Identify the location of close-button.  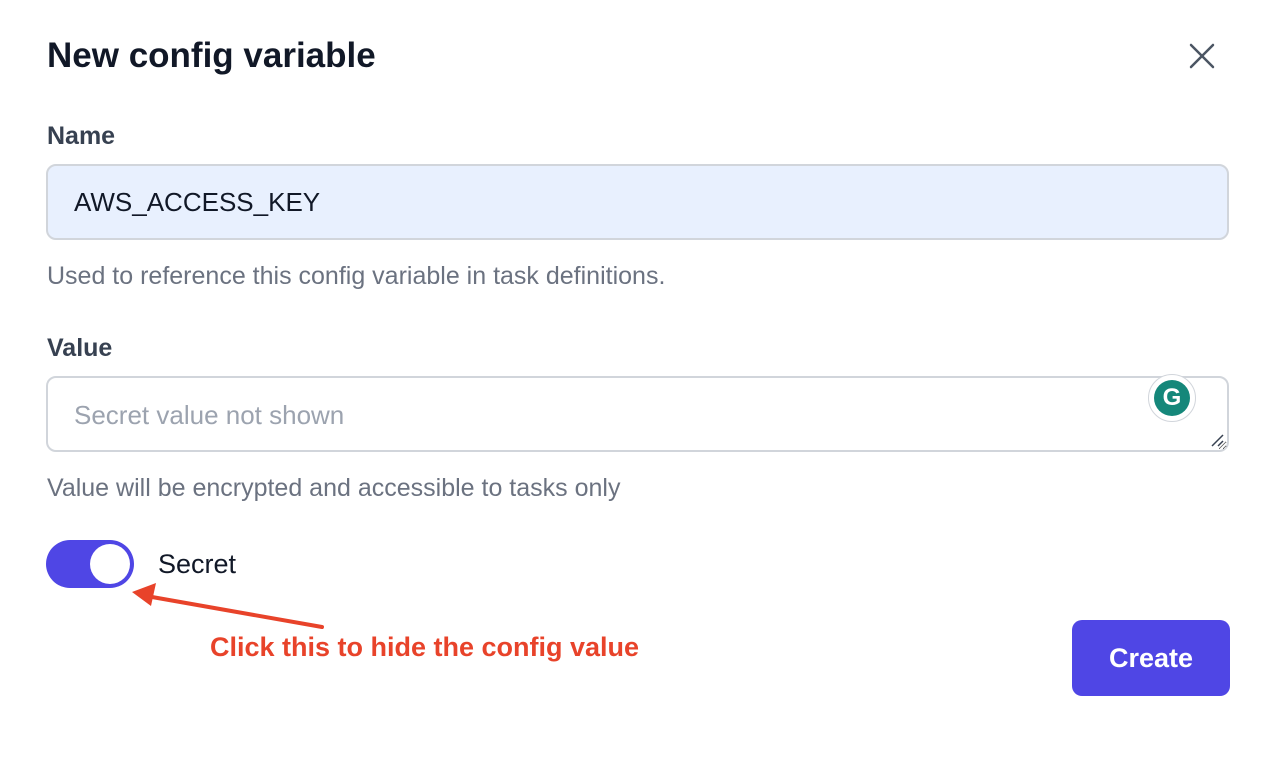
(1202, 56).